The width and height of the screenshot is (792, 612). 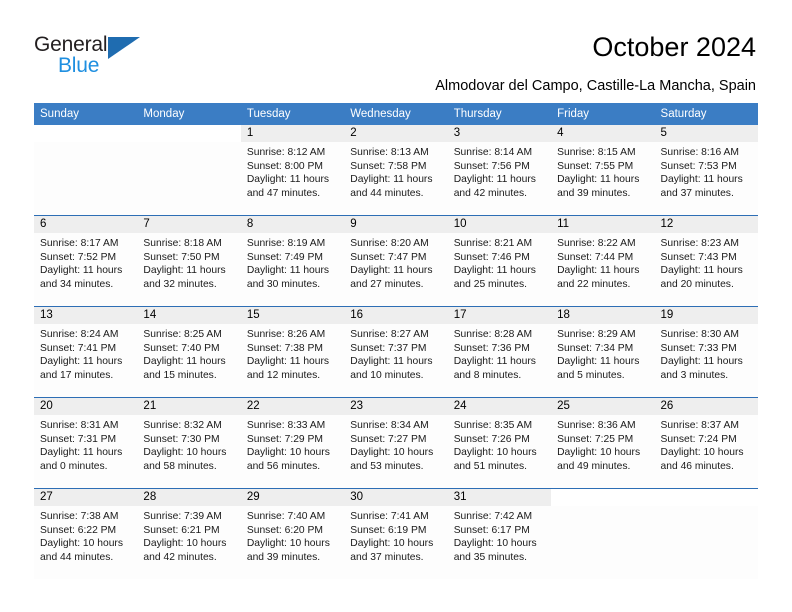 What do you see at coordinates (499, 315) in the screenshot?
I see `day-number: 17` at bounding box center [499, 315].